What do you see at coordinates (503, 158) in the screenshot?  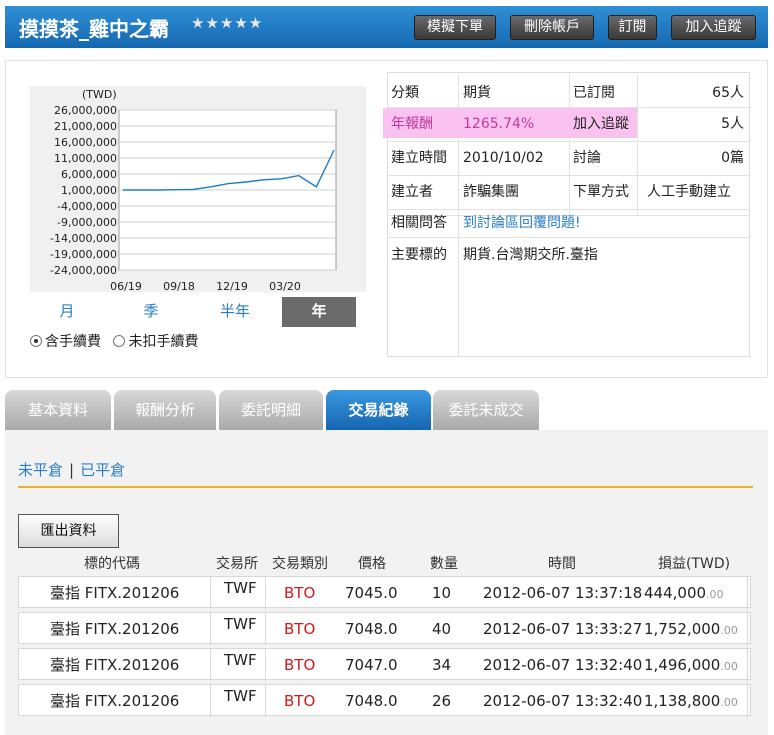 I see `created-time-value: 2010/10/02` at bounding box center [503, 158].